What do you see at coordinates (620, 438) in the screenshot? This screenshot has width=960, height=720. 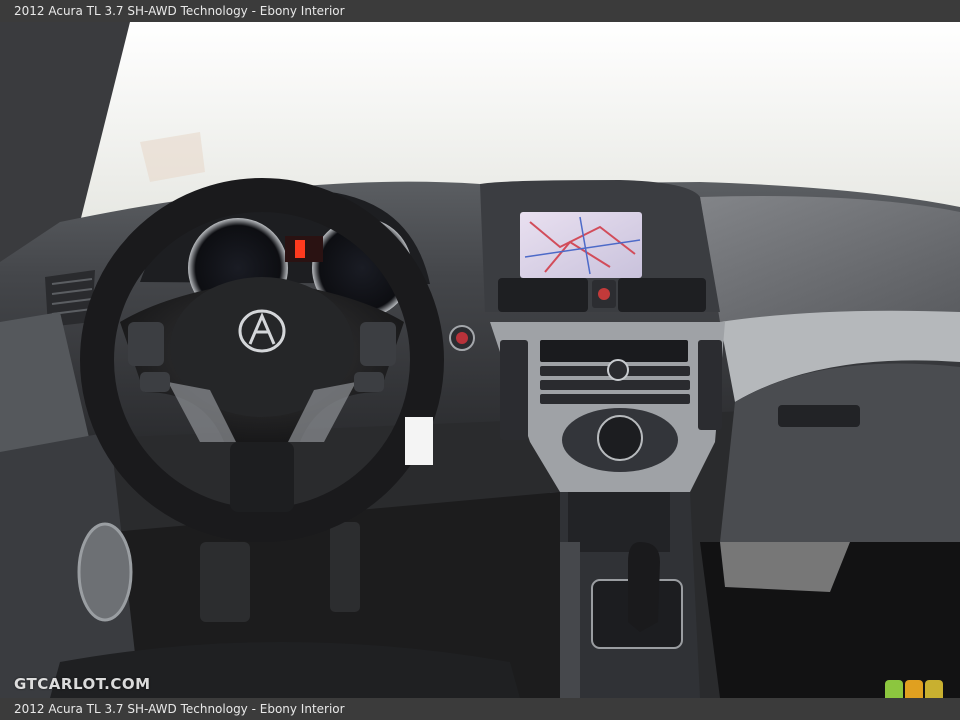 I see `interface-dial` at bounding box center [620, 438].